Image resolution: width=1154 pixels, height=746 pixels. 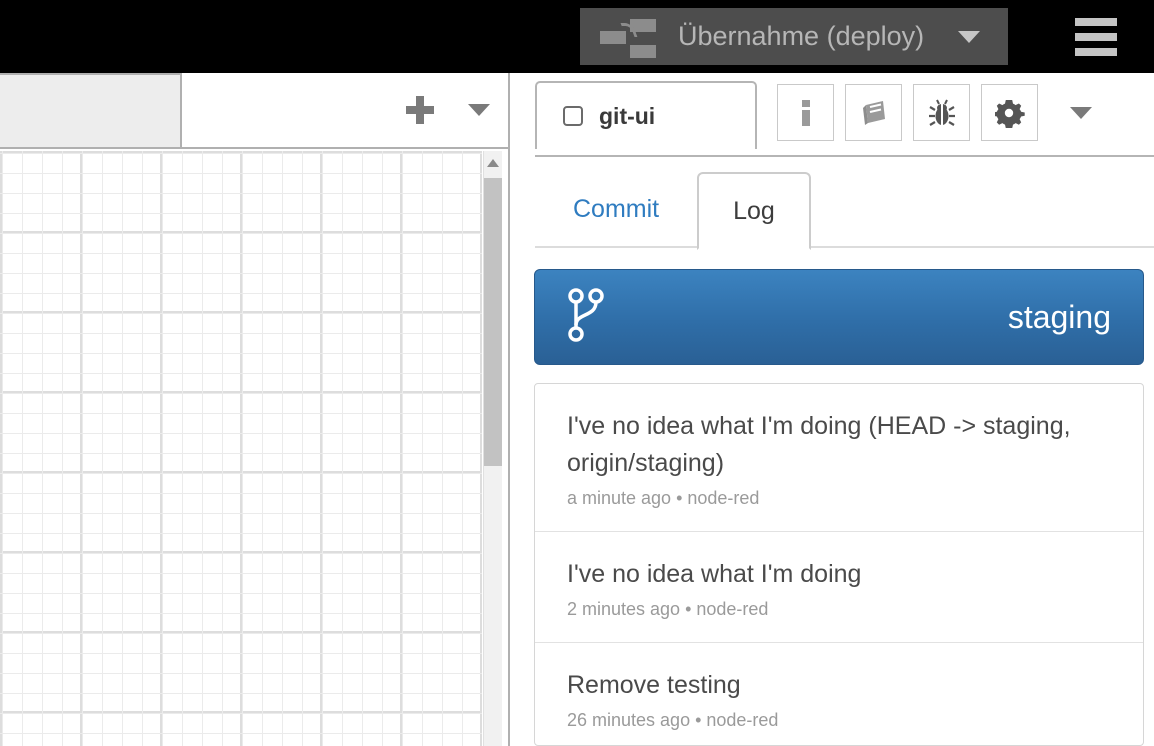 What do you see at coordinates (844, 208) in the screenshot?
I see `sidebar-inner-tabs: Commit Log` at bounding box center [844, 208].